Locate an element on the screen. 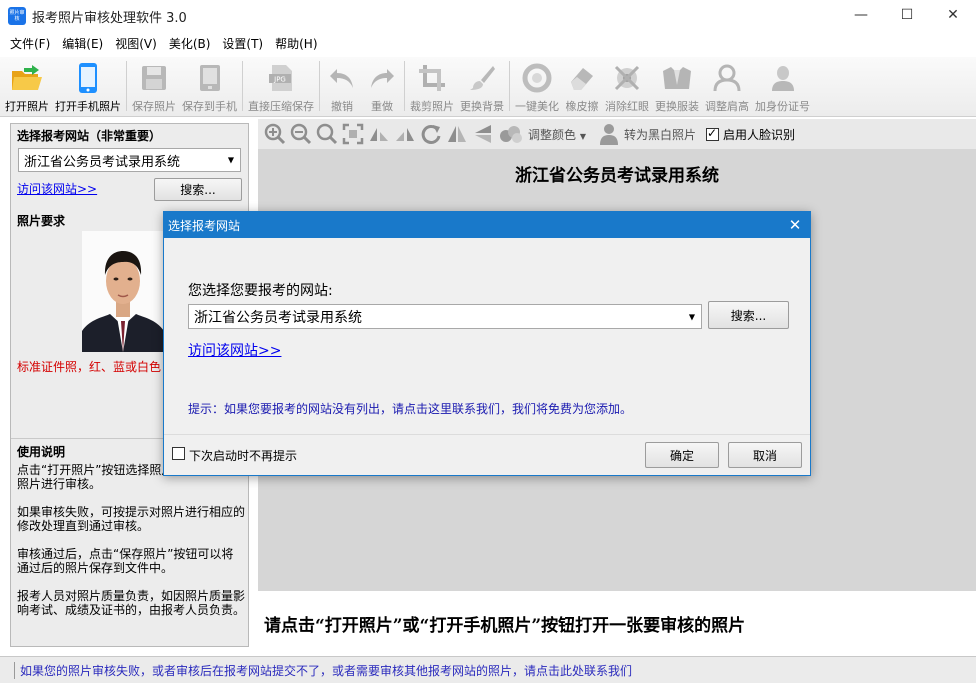  open-phone-photo-button: 打开手机照片 is located at coordinates (88, 86).